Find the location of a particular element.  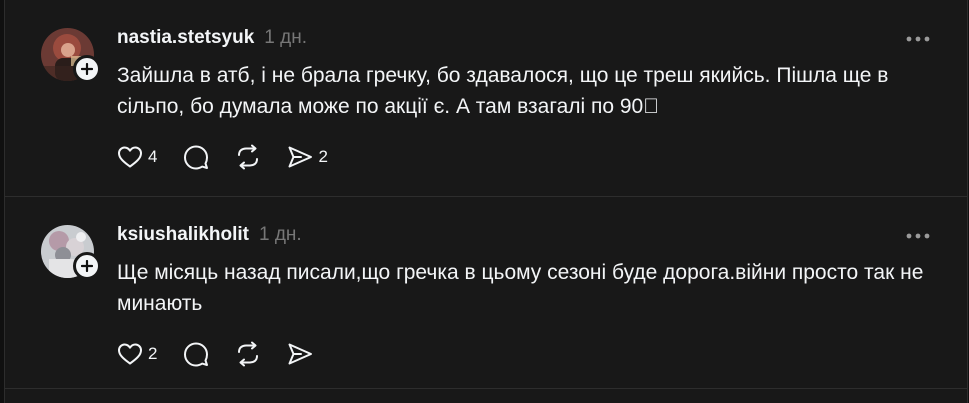

post-actions: 4 2 is located at coordinates (235, 157).